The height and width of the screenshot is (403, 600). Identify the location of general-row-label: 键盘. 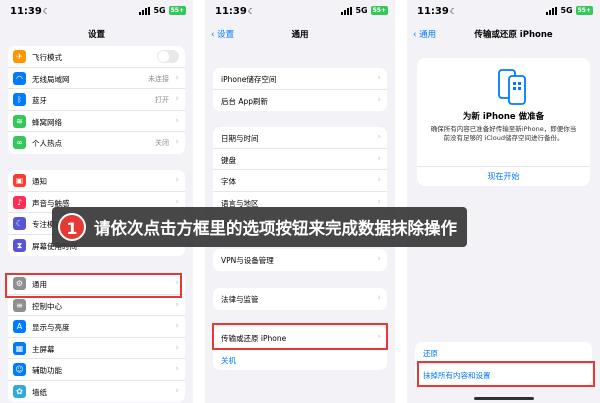
(228, 160).